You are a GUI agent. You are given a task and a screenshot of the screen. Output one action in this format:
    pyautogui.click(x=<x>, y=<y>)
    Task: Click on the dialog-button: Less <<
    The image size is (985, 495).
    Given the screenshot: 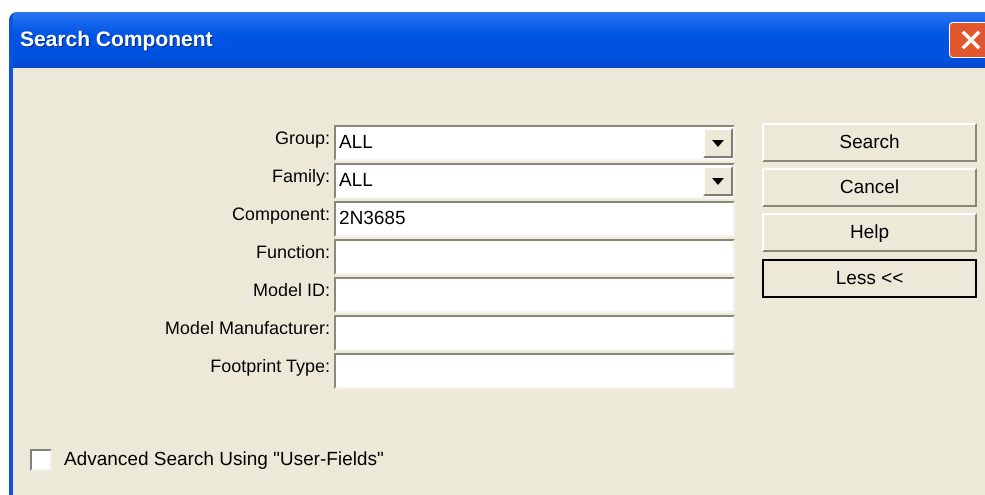 What is the action you would take?
    pyautogui.click(x=869, y=278)
    